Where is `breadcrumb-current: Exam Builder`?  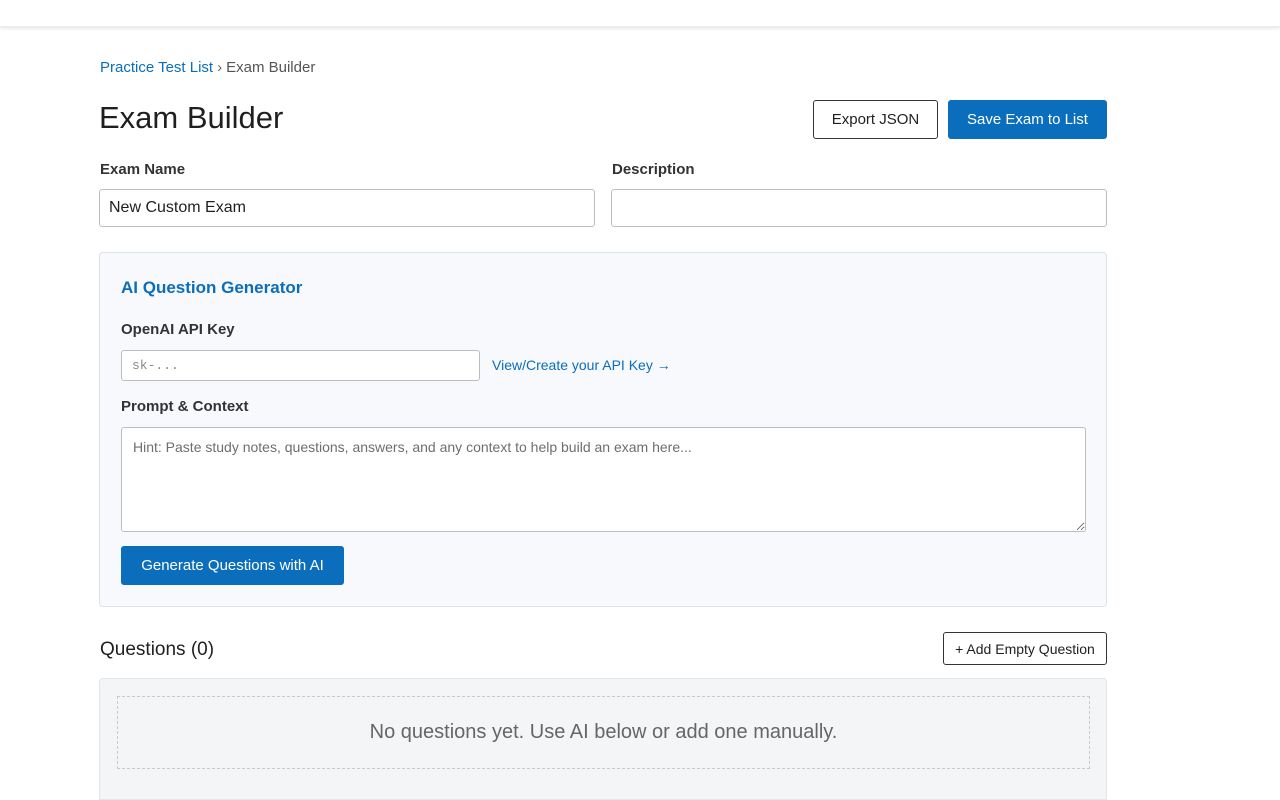 breadcrumb-current: Exam Builder is located at coordinates (271, 67).